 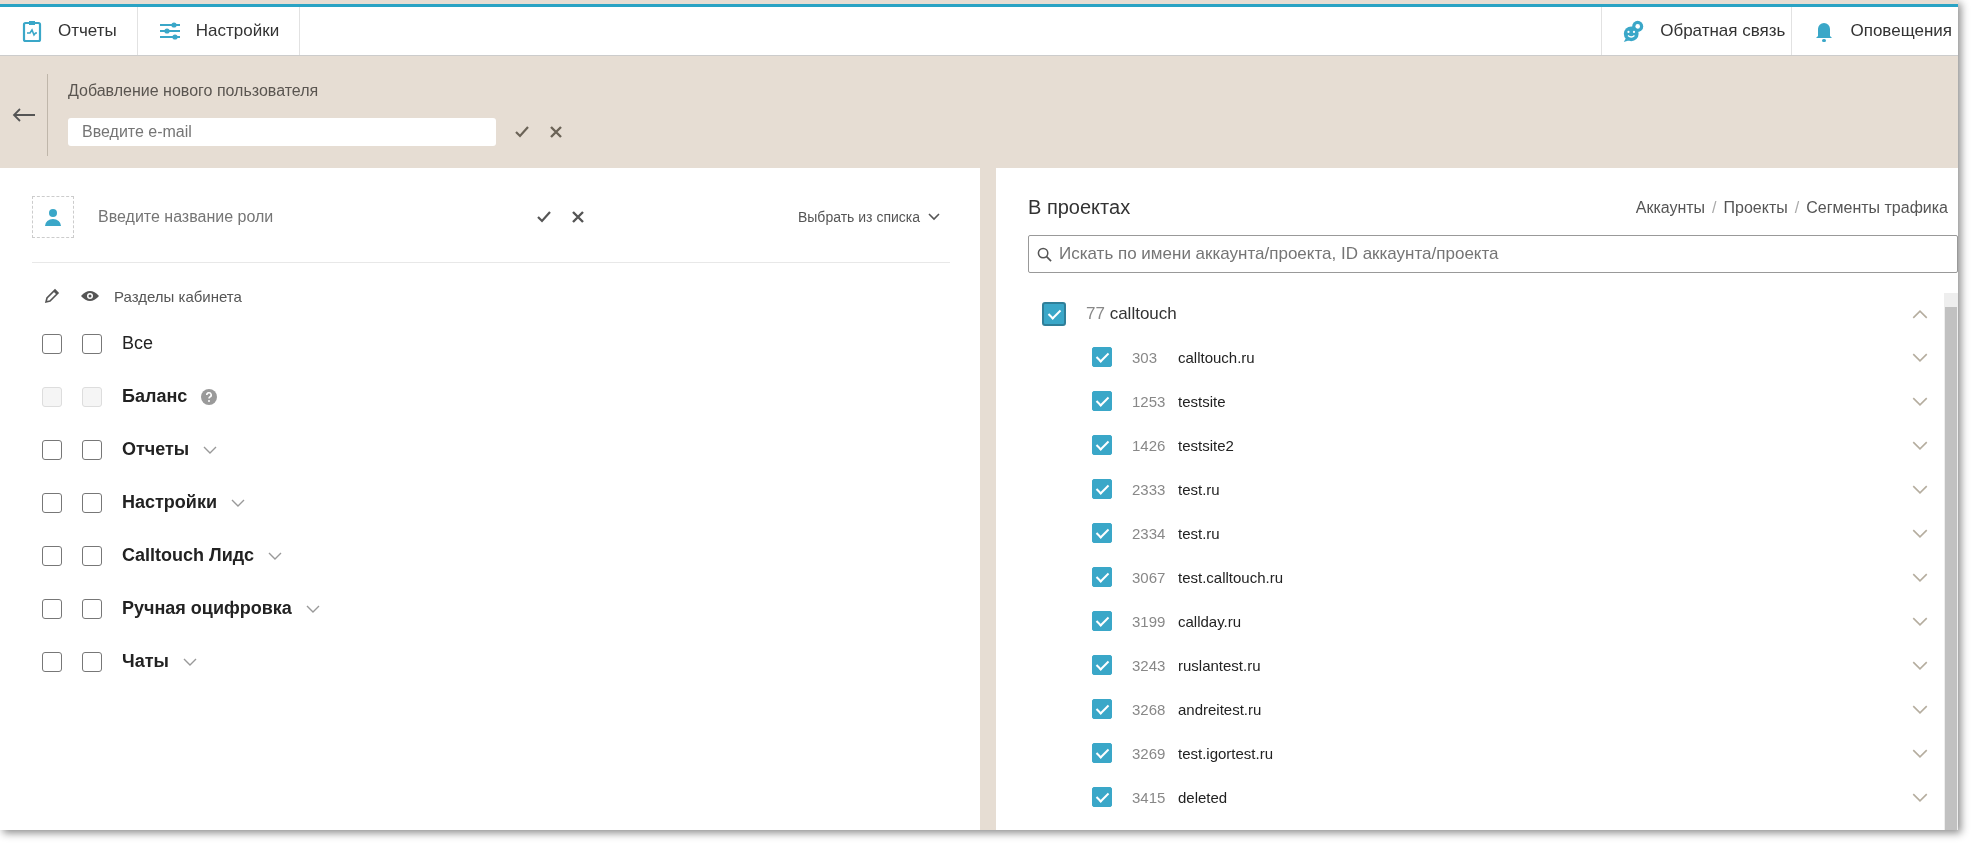 I want to click on select-dropdown: Выбрать из списка, so click(x=868, y=217).